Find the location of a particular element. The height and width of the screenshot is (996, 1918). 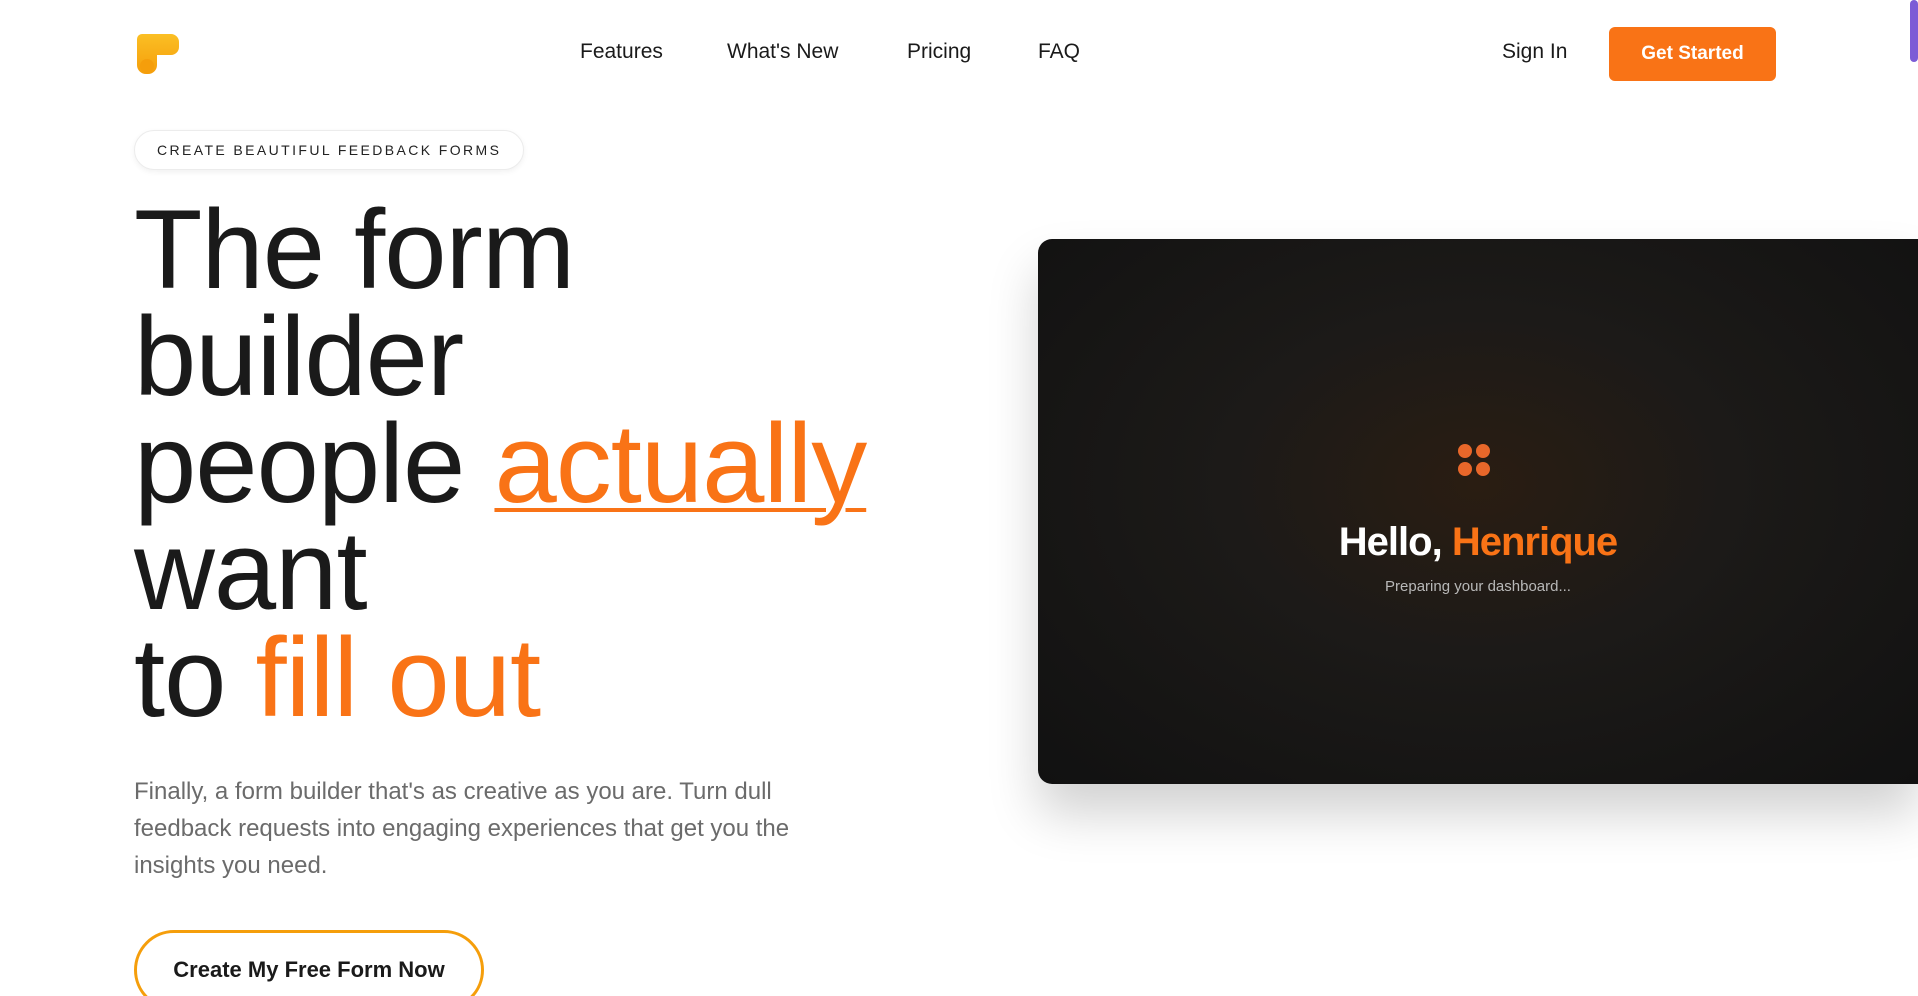

scrollbar-thumb is located at coordinates (1914, 31).